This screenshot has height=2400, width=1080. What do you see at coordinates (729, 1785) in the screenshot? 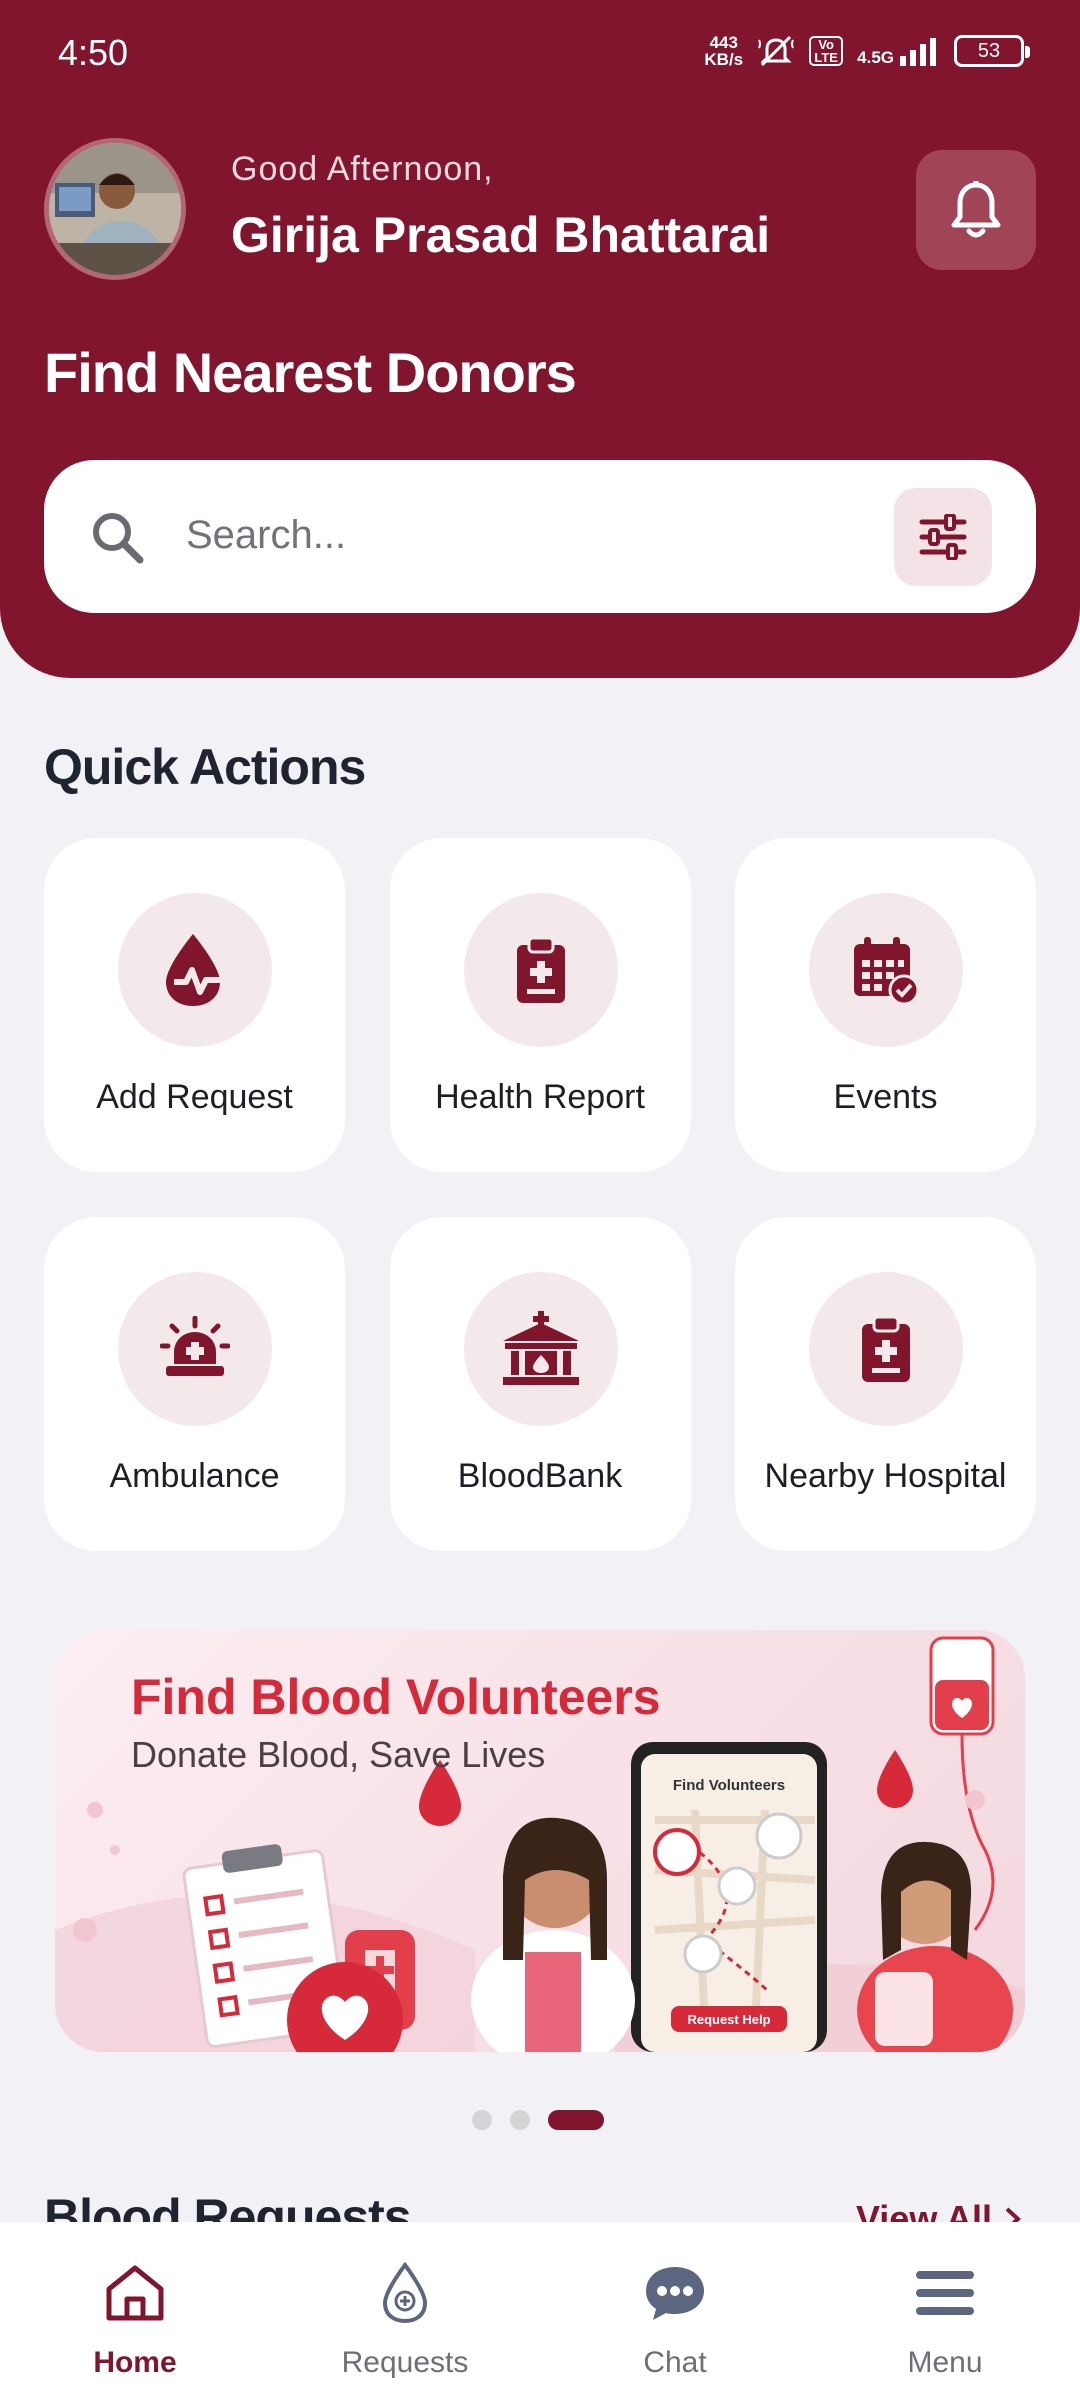
I see `svg-text: Find Volunteers` at bounding box center [729, 1785].